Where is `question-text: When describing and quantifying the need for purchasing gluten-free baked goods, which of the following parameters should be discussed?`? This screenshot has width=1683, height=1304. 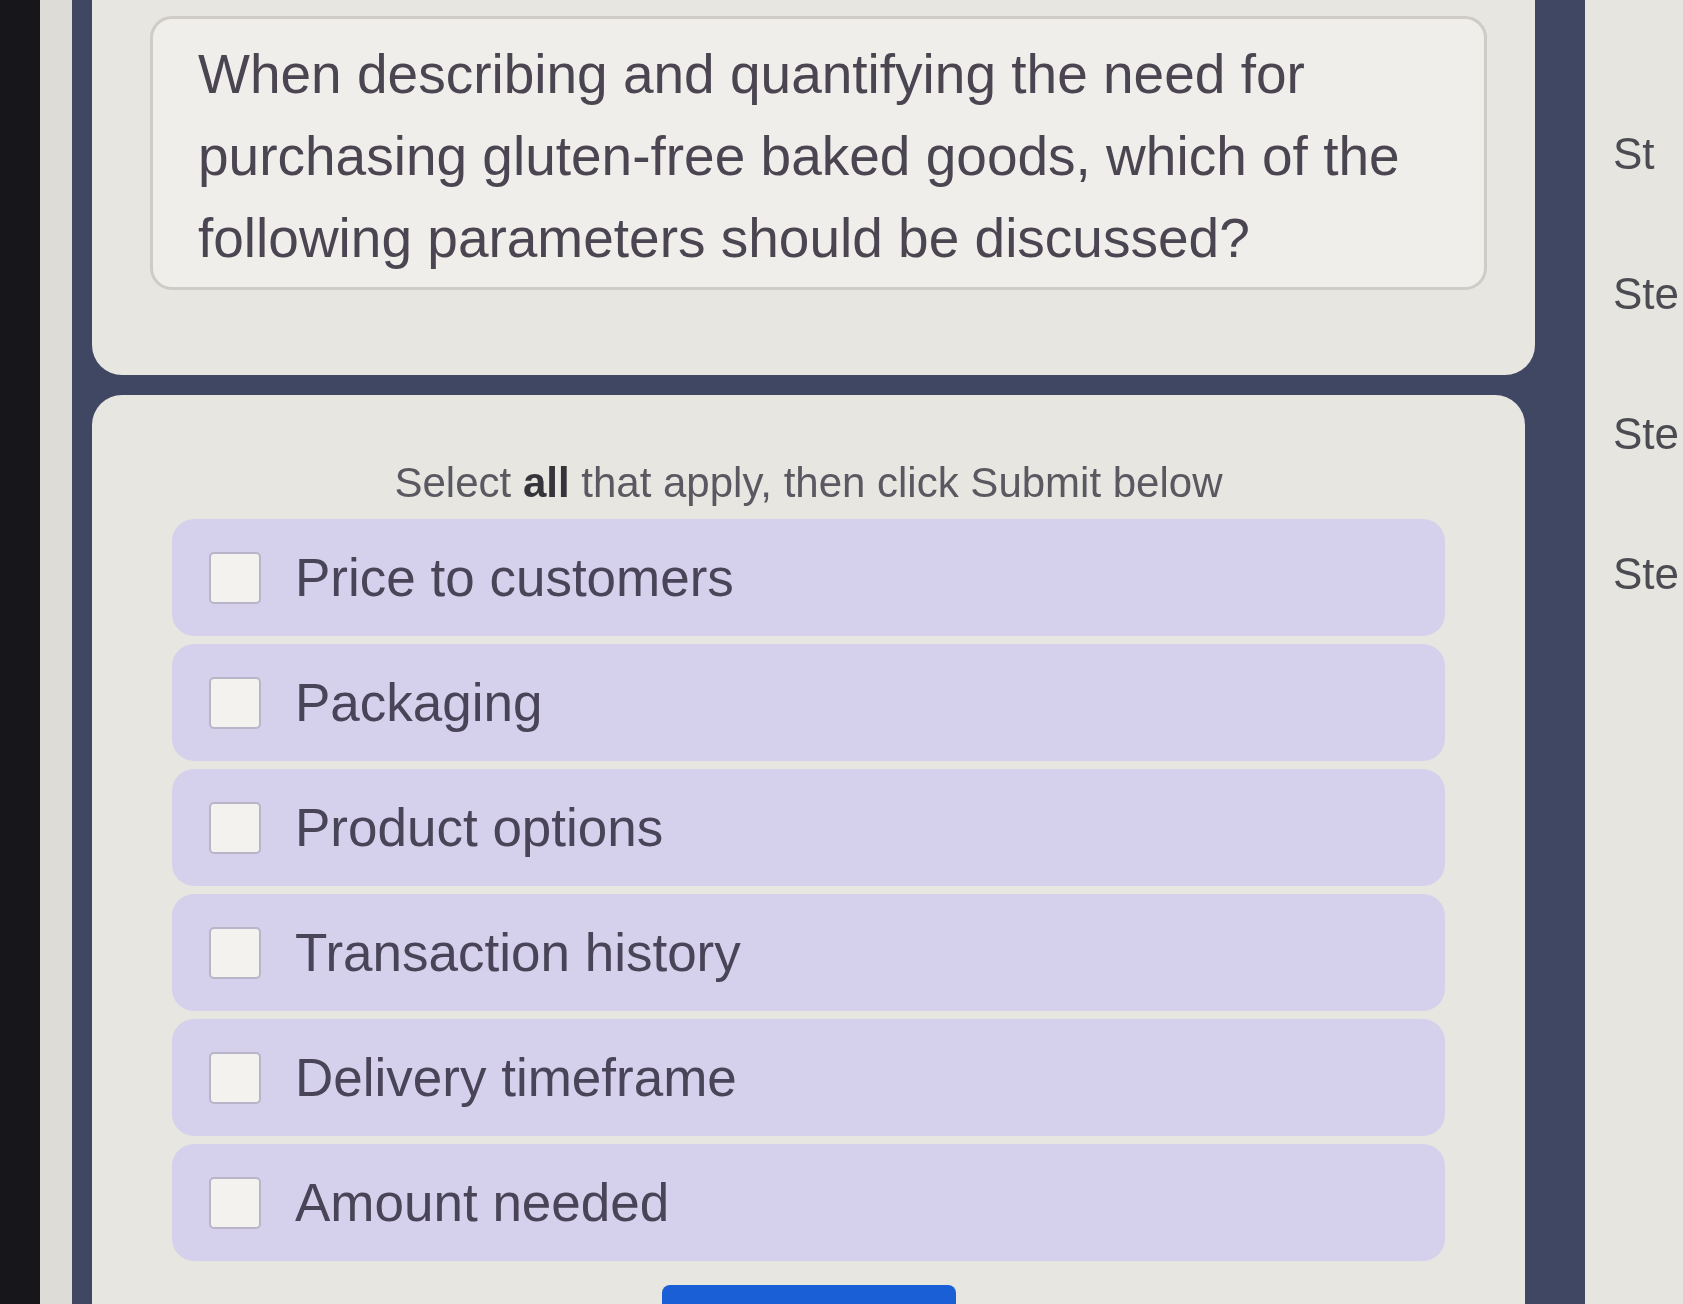 question-text: When describing and quantifying the need for purchasing gluten-free baked goods, which of the following parameters should be discussed? is located at coordinates (799, 156).